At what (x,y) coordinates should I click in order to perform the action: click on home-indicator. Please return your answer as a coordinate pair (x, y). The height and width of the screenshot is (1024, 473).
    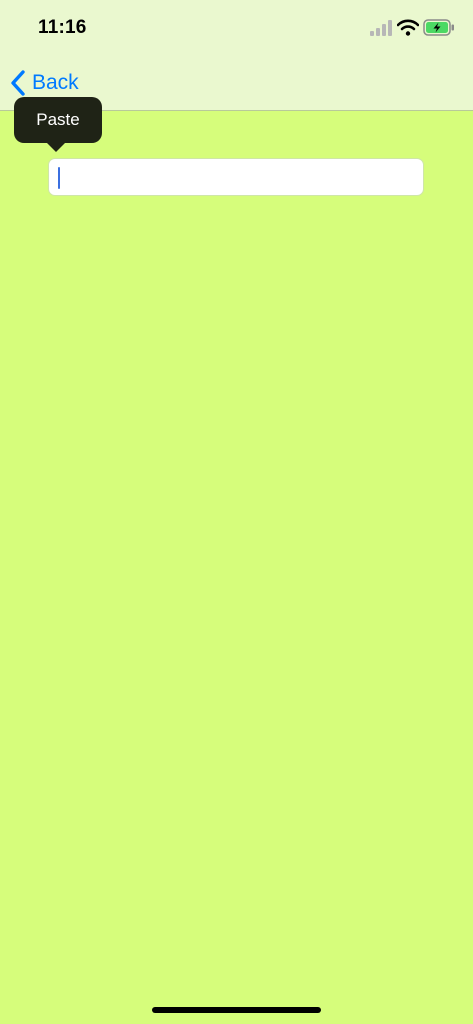
    Looking at the image, I should click on (236, 1010).